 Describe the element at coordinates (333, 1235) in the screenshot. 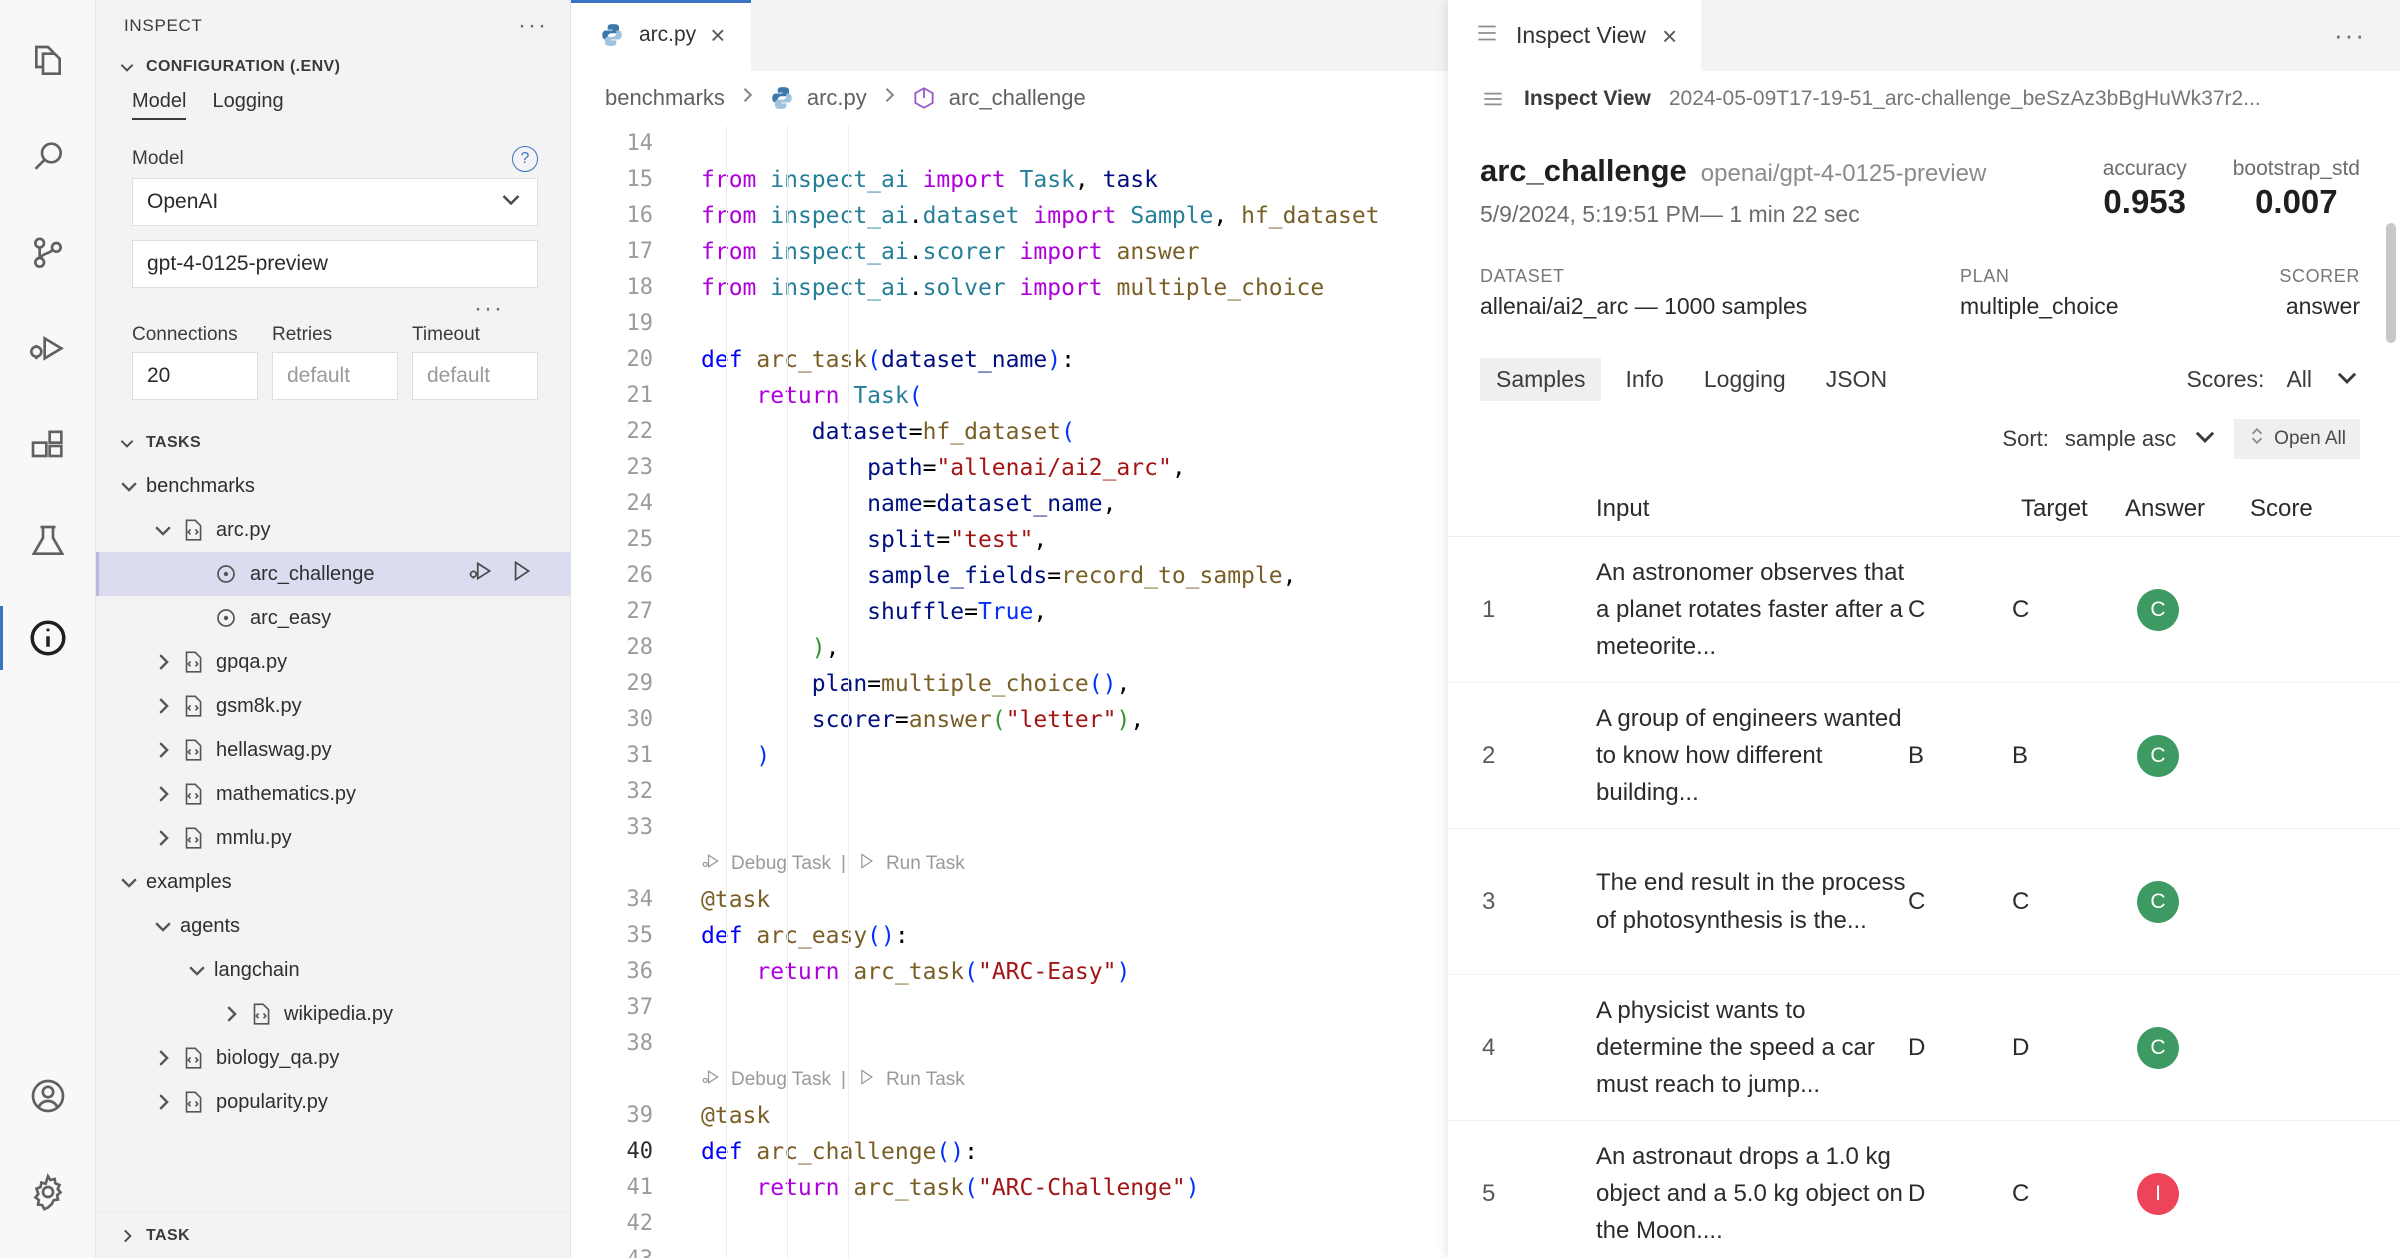

I see `task-panel-header: TASK` at that location.